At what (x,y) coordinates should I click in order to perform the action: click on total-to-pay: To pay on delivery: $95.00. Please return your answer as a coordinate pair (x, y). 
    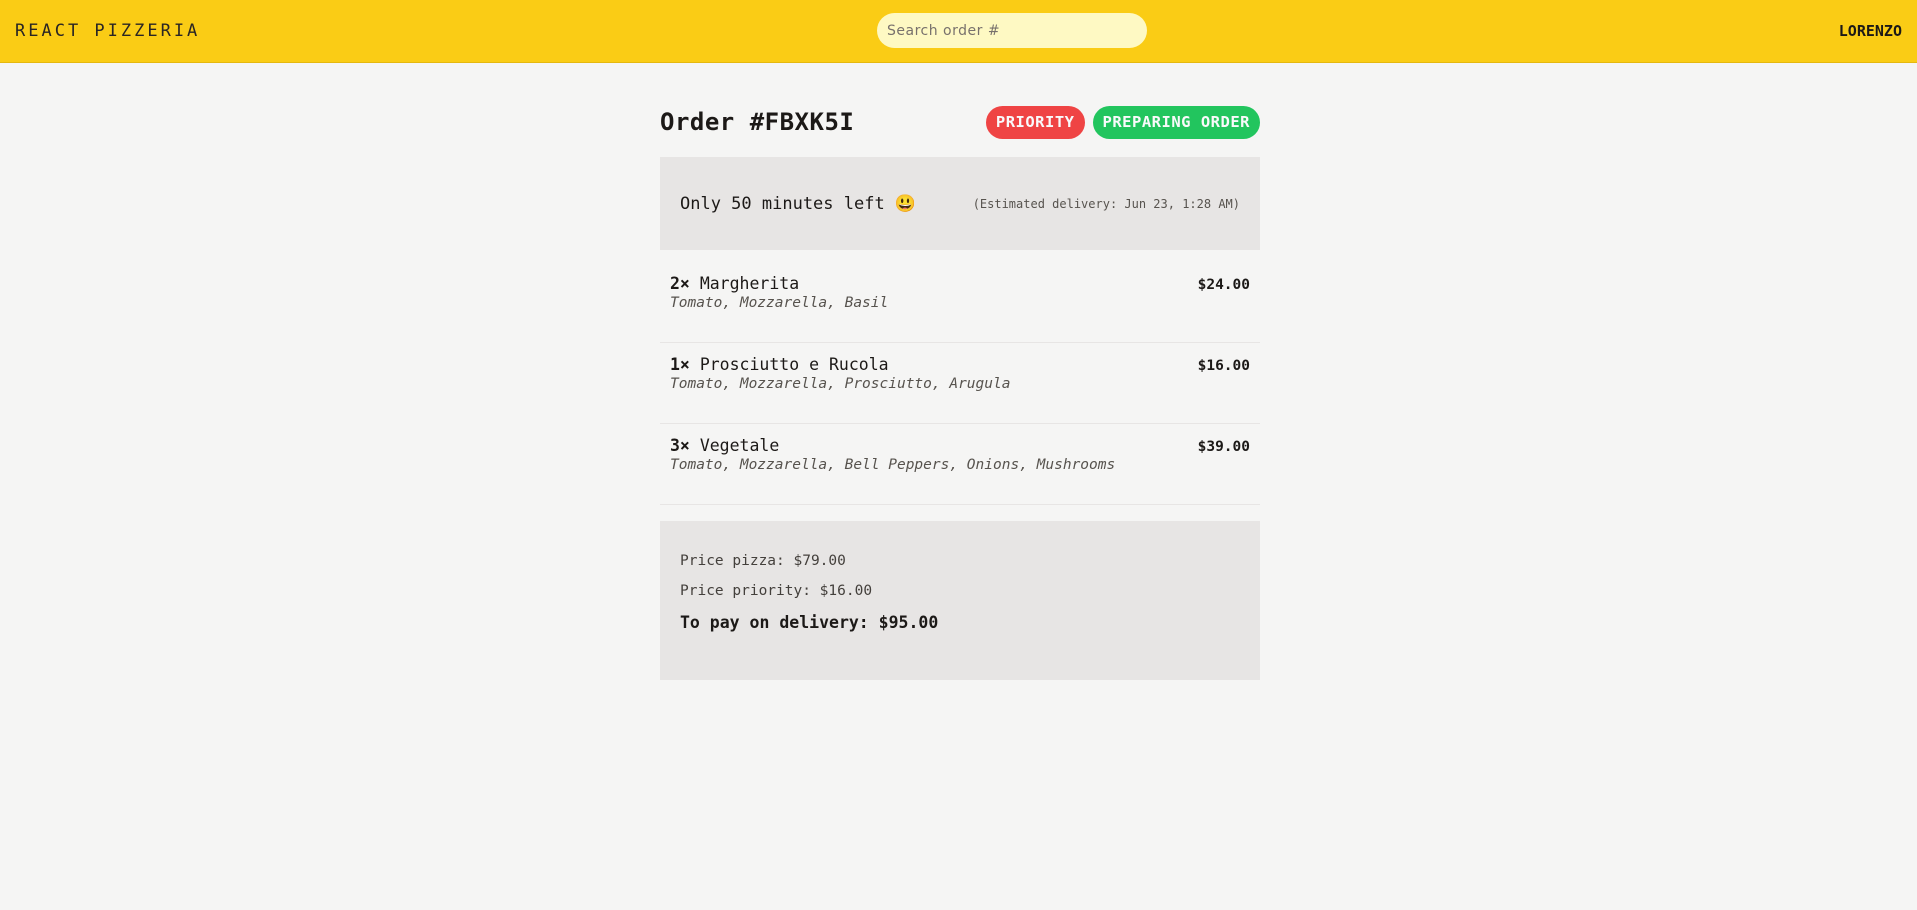
    Looking at the image, I should click on (809, 622).